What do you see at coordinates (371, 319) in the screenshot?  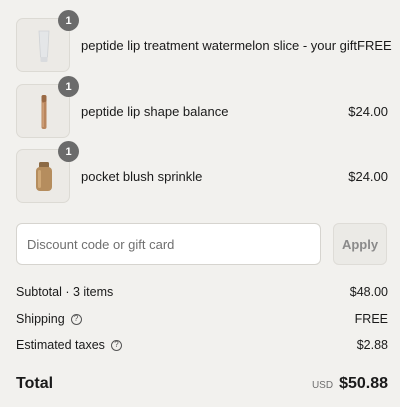 I see `shipping-value: FREE` at bounding box center [371, 319].